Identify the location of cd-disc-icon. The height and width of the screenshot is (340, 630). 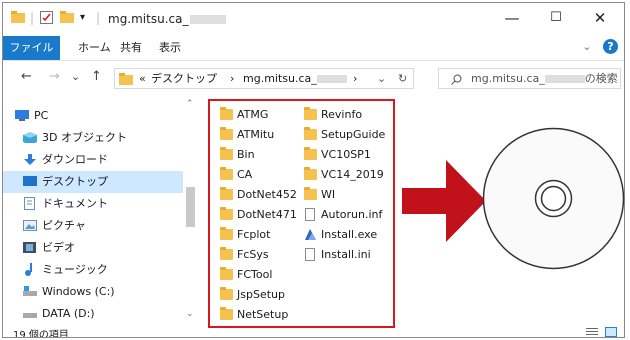
(553, 198).